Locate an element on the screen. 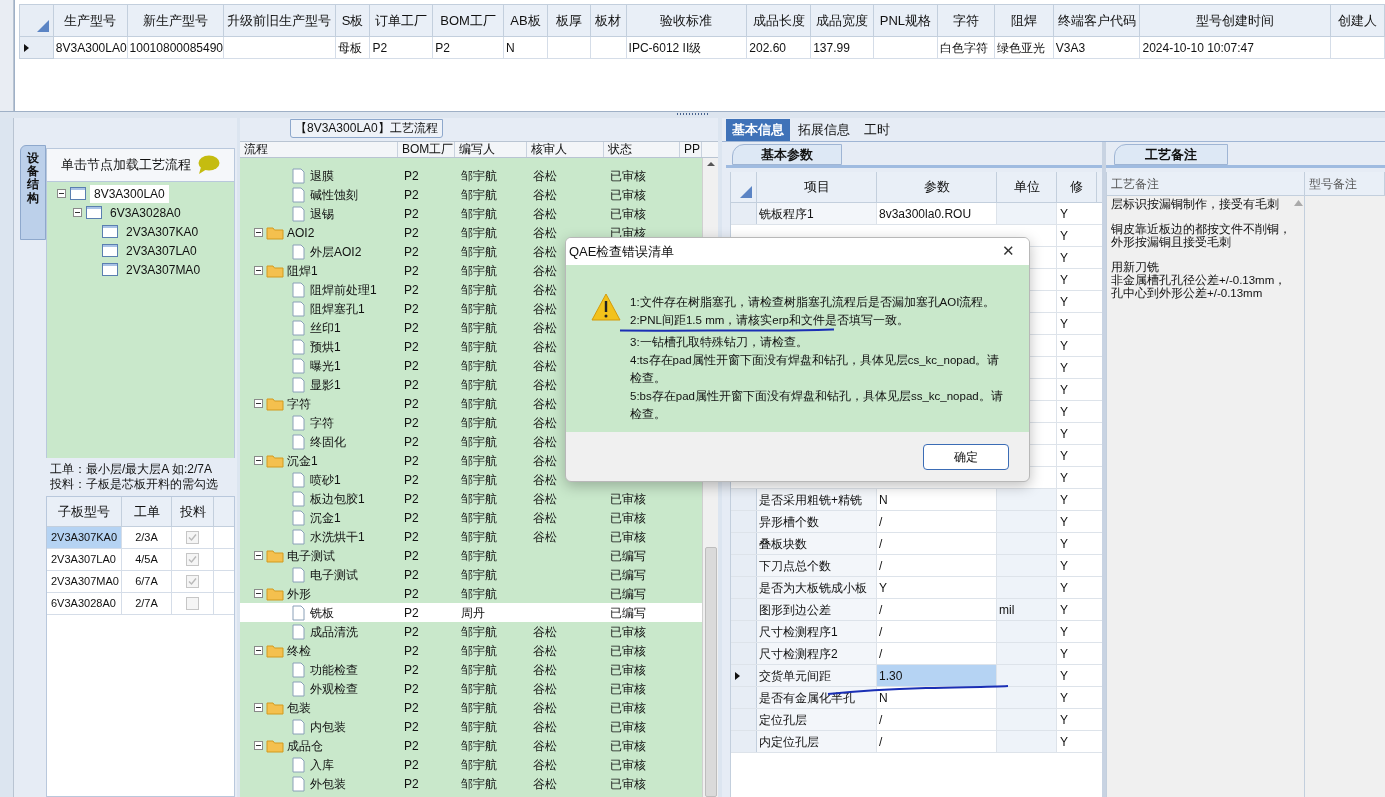 The height and width of the screenshot is (797, 1385). step-group-label: 包装 is located at coordinates (299, 708).